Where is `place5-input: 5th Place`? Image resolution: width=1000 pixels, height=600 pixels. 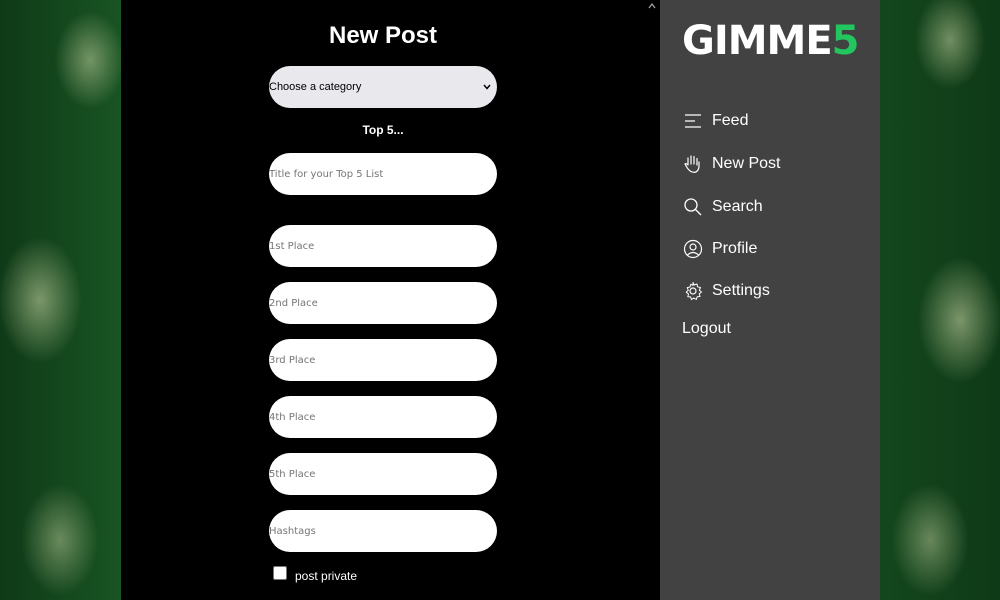 place5-input: 5th Place is located at coordinates (383, 474).